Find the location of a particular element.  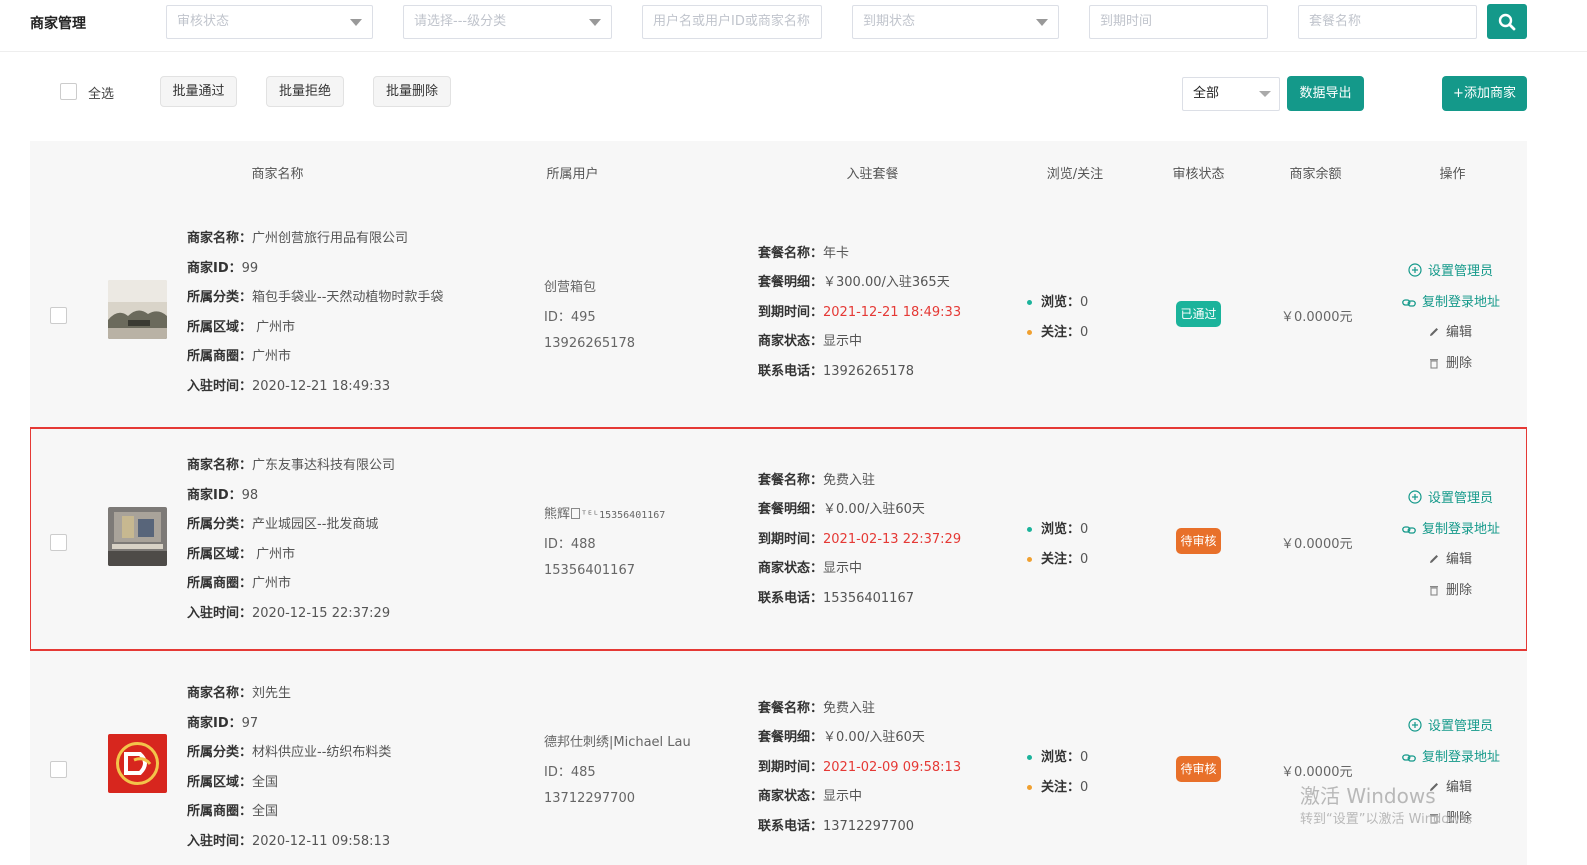

user-phone: 15356401167 is located at coordinates (589, 570).